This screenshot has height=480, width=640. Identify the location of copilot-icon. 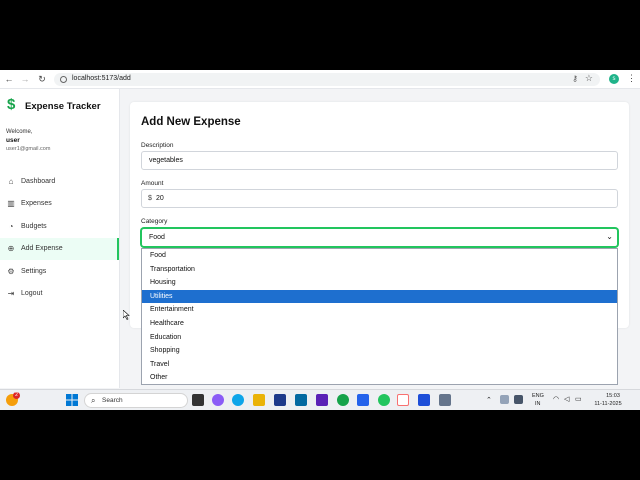
(218, 400).